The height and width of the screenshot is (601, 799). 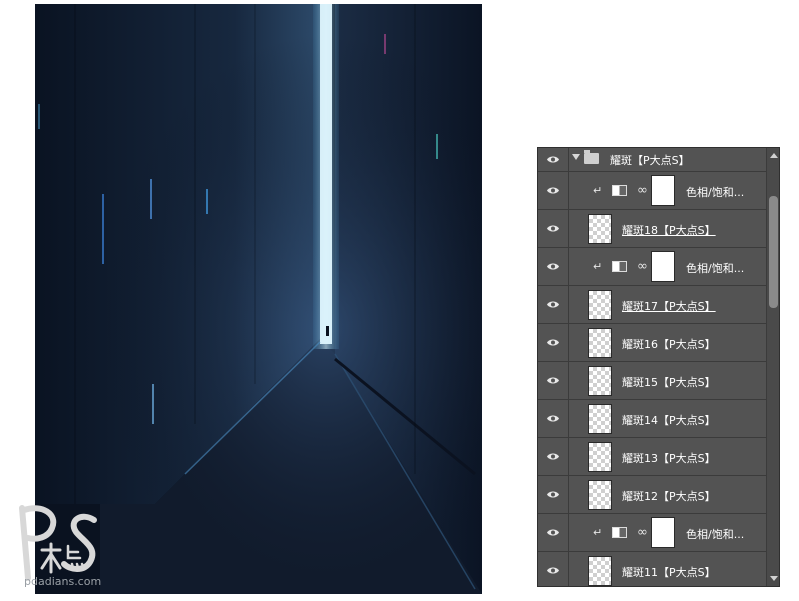 I want to click on scroll-thumb, so click(x=773, y=252).